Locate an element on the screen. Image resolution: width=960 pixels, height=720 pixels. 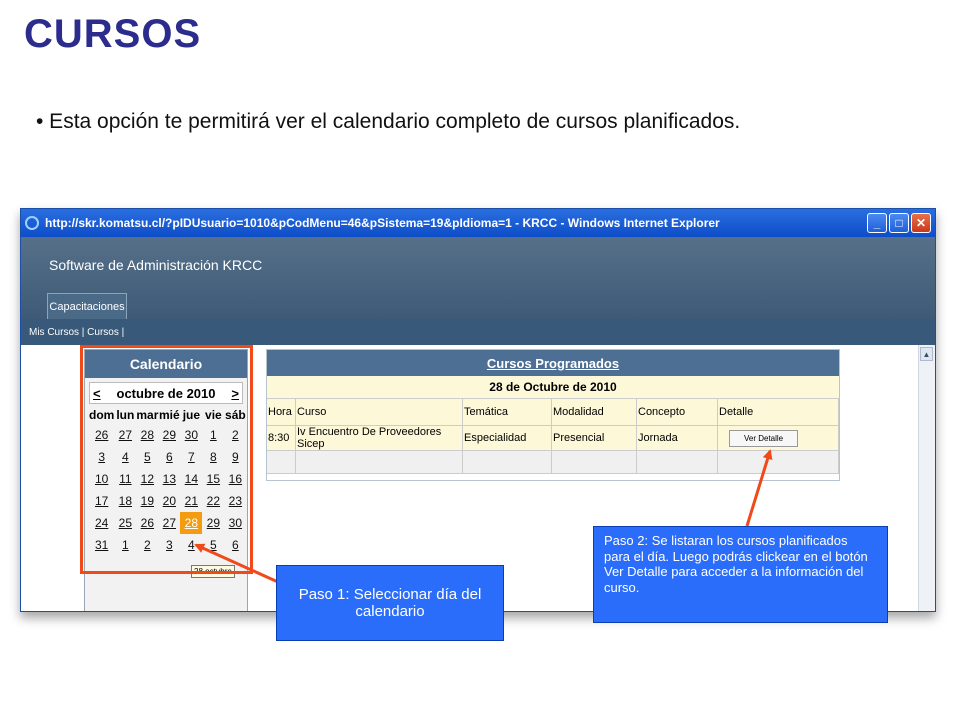
ie-icon is located at coordinates (32, 223).